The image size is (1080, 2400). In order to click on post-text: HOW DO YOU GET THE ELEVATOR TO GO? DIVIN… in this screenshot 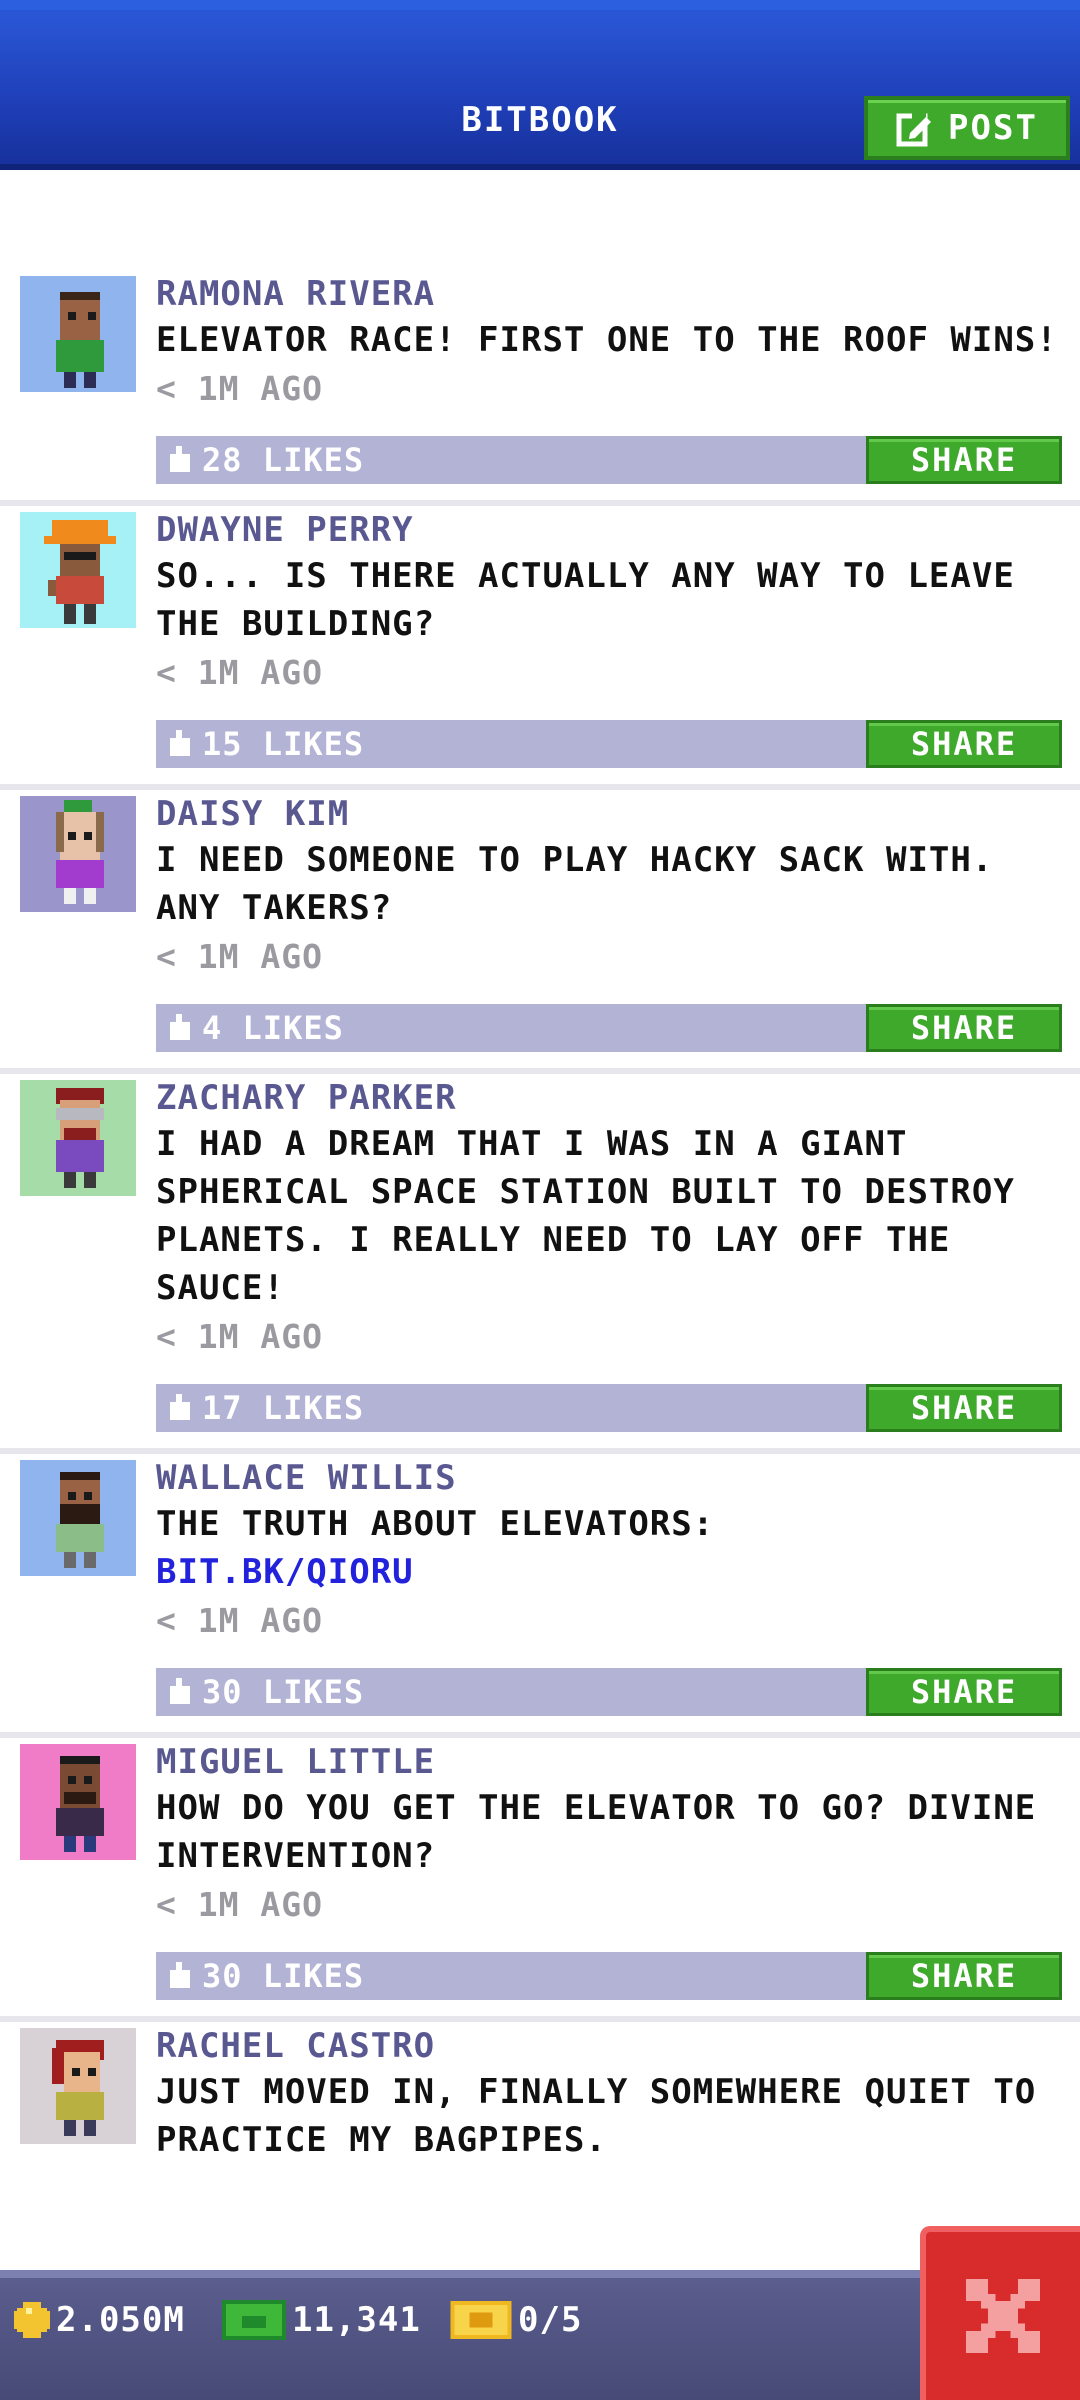, I will do `click(596, 1832)`.